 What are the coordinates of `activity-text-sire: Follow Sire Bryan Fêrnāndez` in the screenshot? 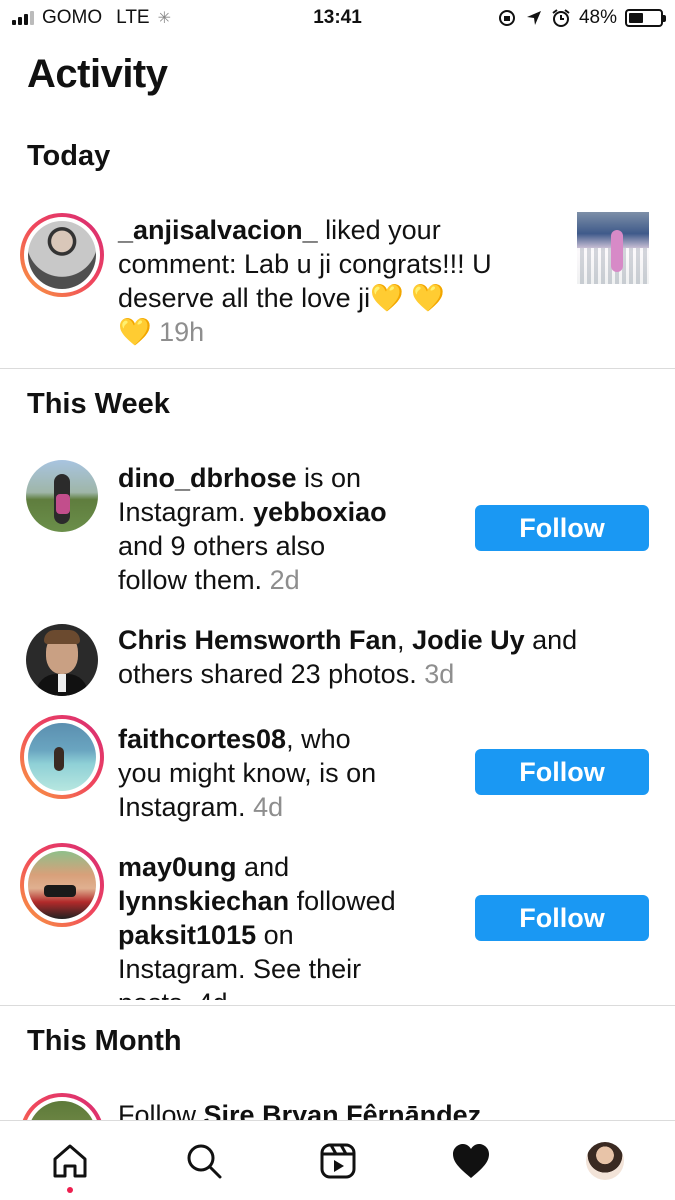 It's located at (299, 1109).